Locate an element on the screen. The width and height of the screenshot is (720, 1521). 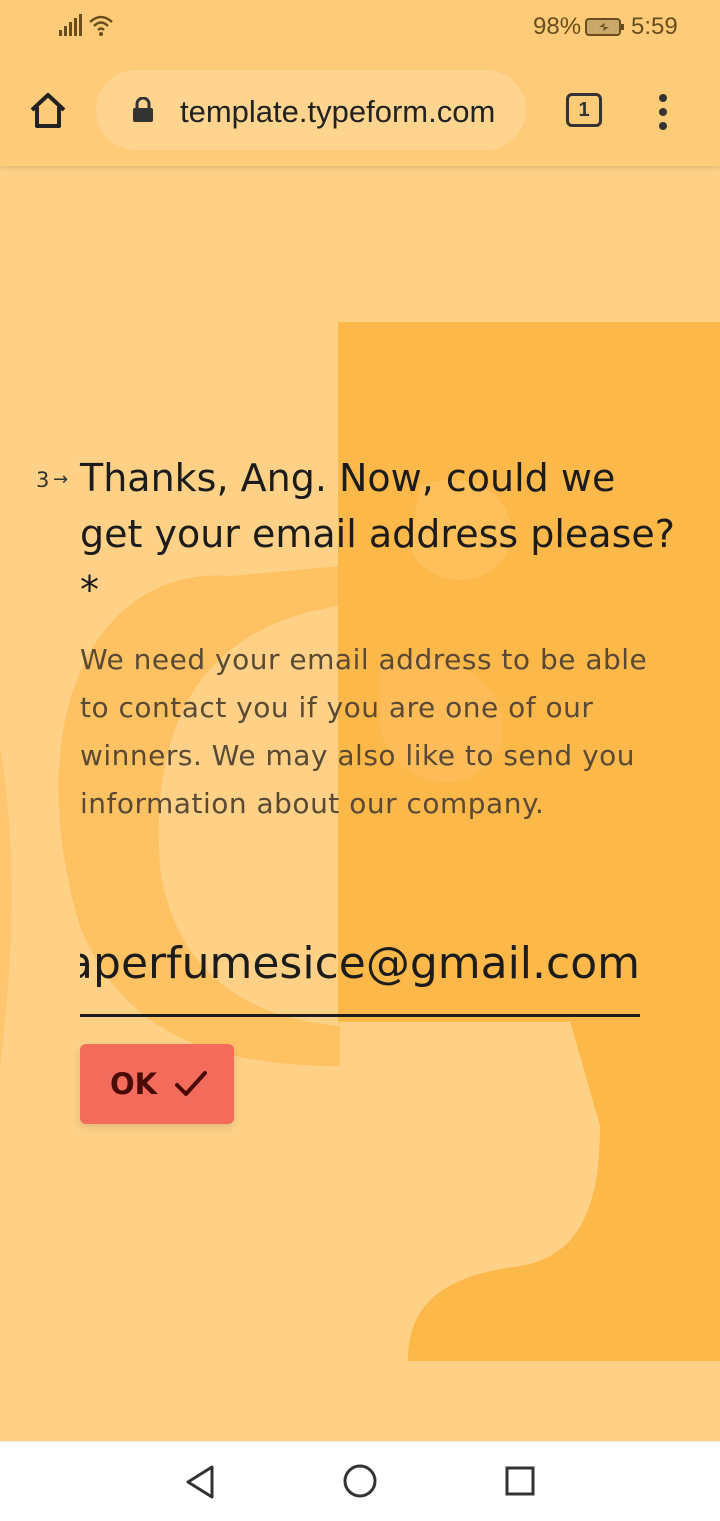
url-text: template.typeform.com is located at coordinates (338, 111).